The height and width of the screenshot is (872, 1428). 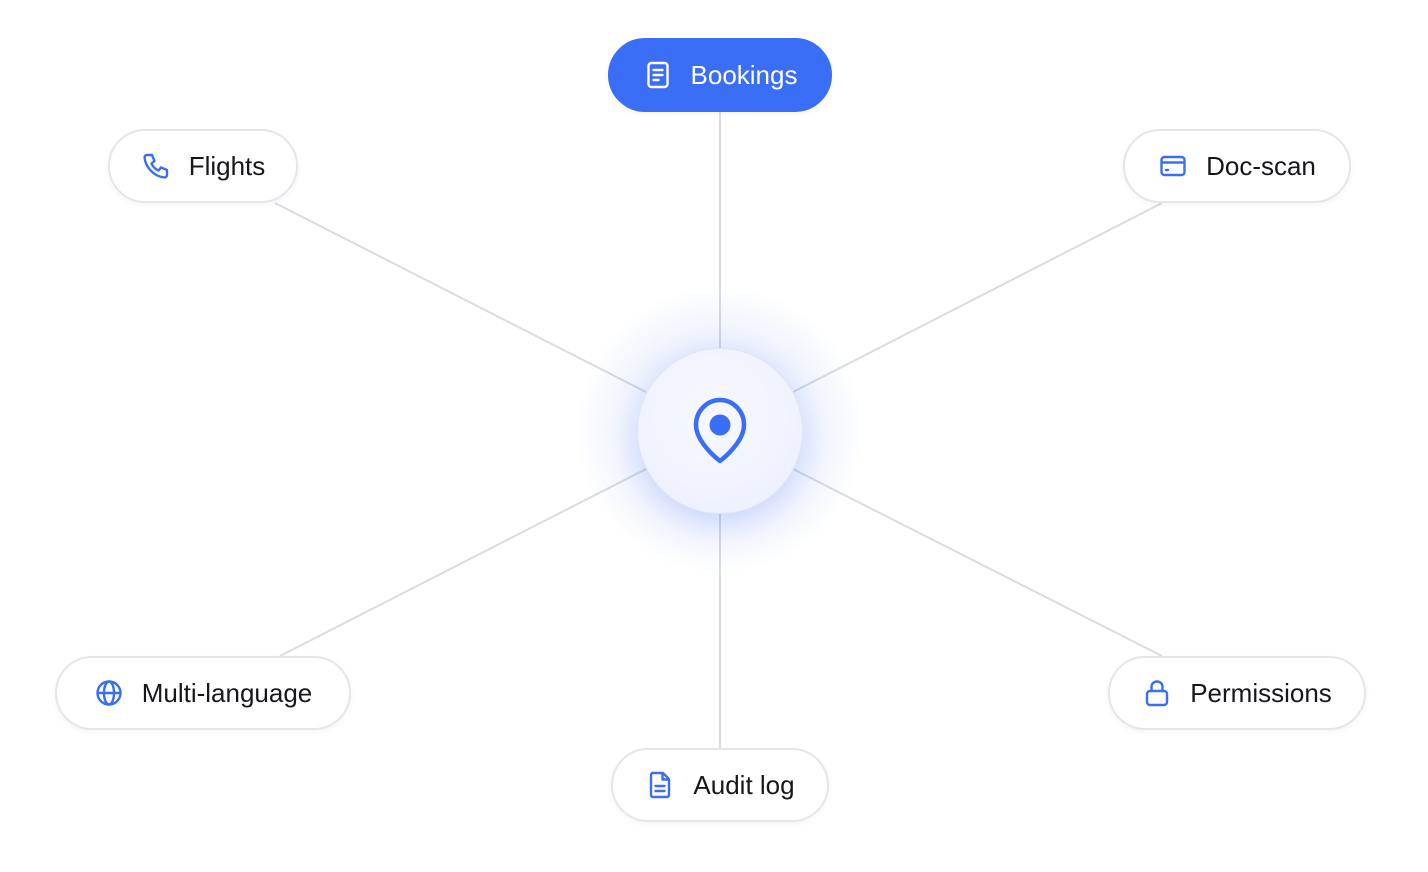 I want to click on card-icon, so click(x=1173, y=166).